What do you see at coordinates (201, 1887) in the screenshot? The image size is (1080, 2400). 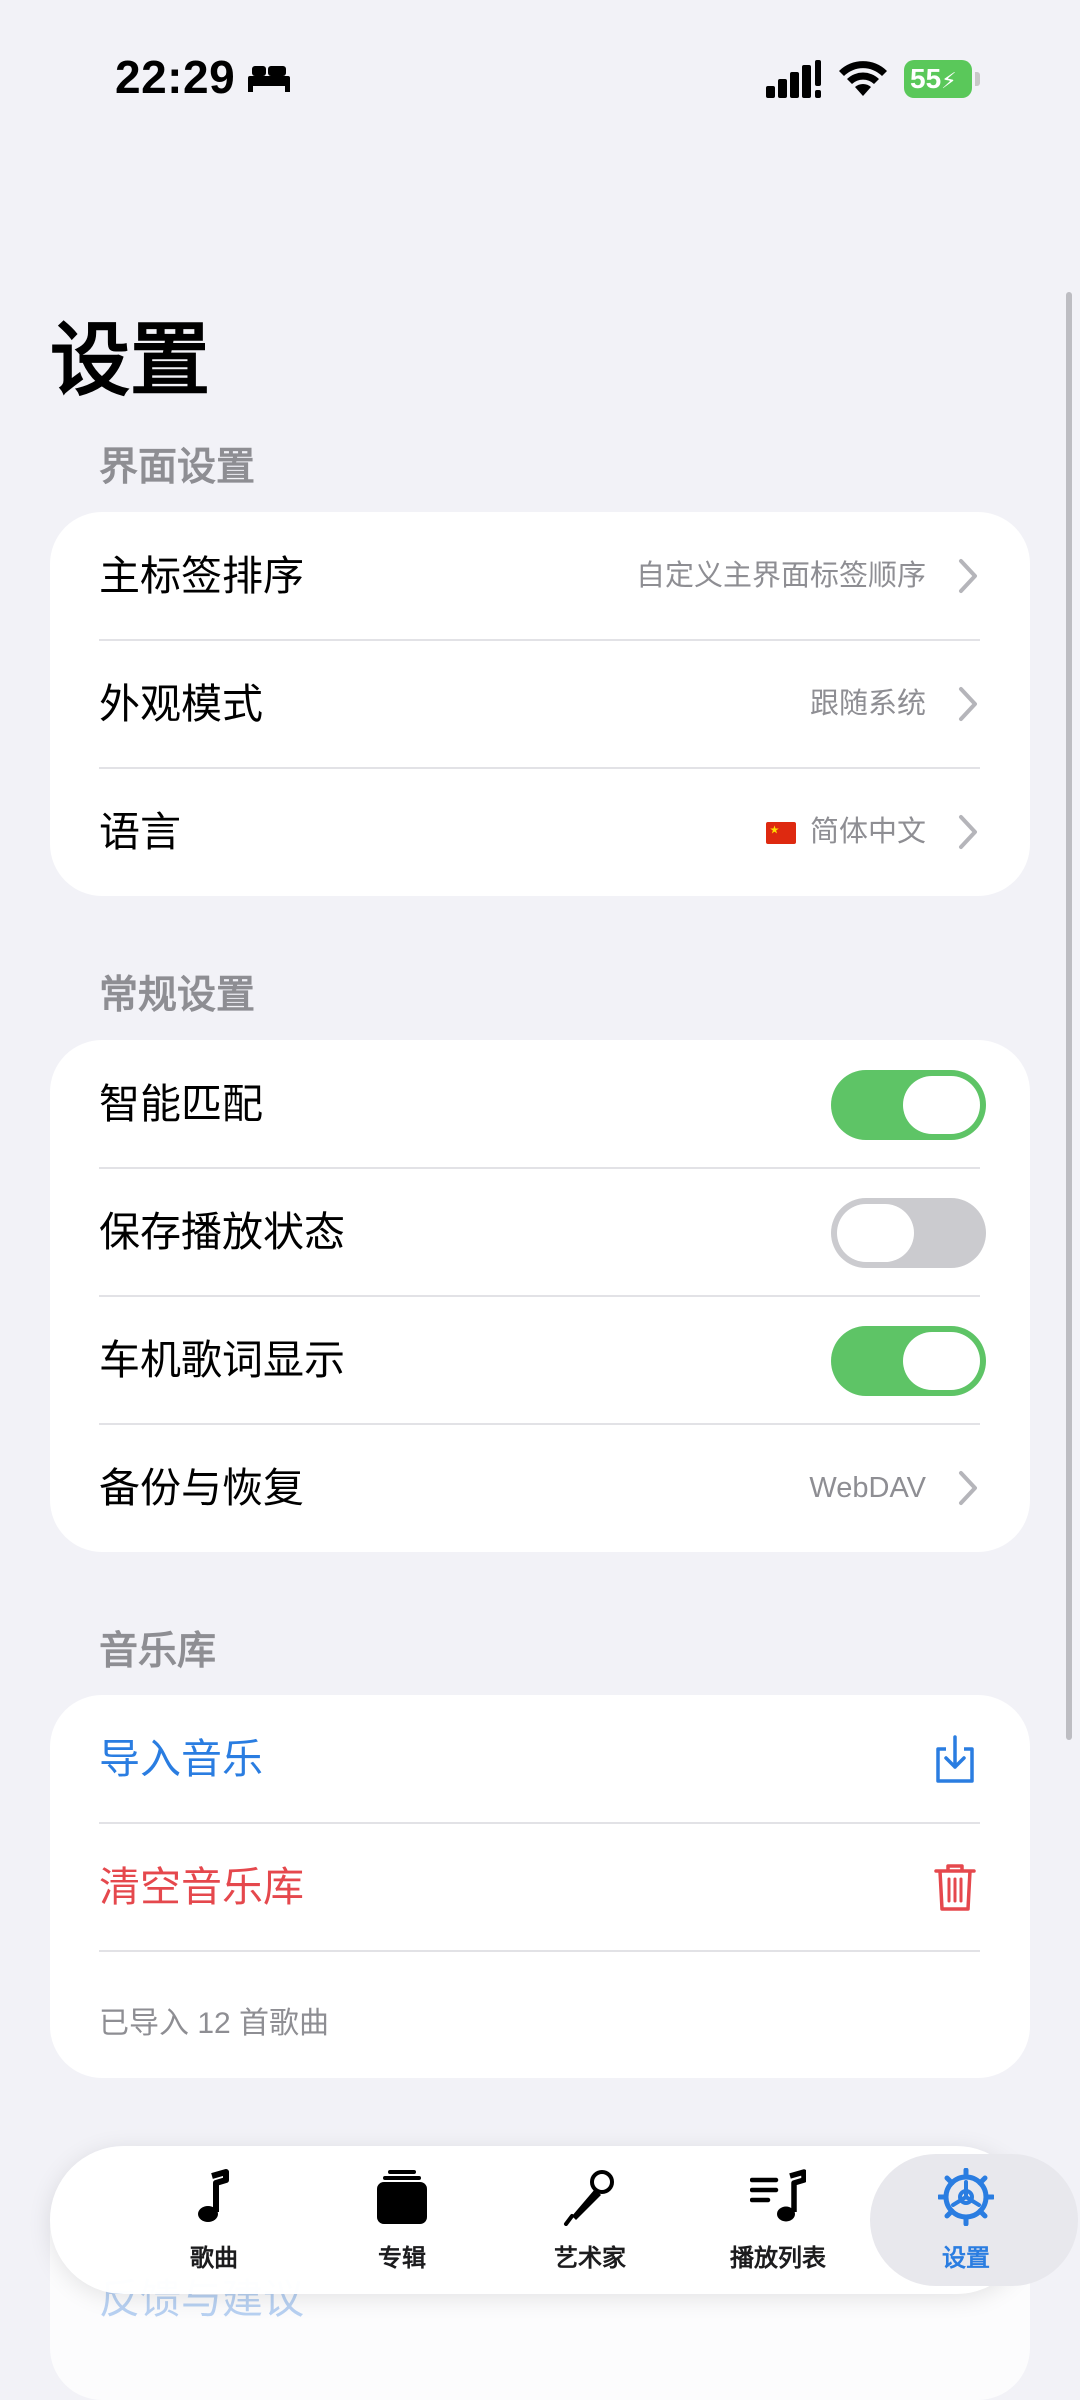 I see `clear-library-label: 清空音乐库` at bounding box center [201, 1887].